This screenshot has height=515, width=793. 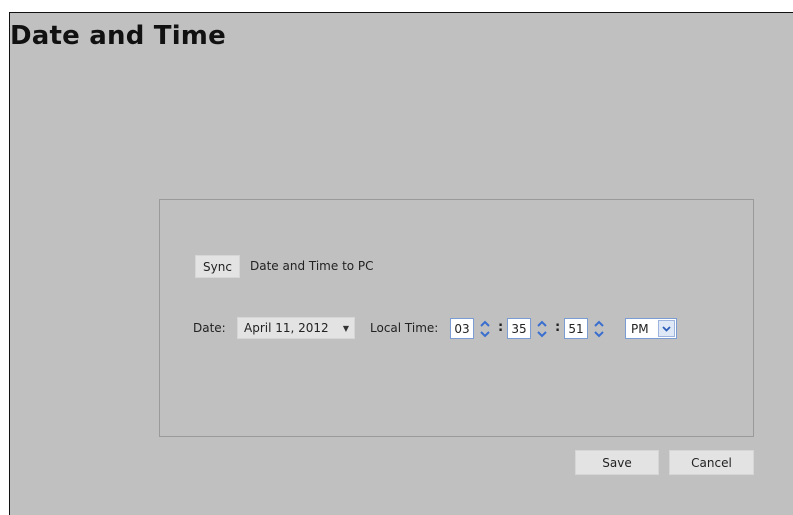 What do you see at coordinates (345, 328) in the screenshot?
I see `caret-down-icon: ▼` at bounding box center [345, 328].